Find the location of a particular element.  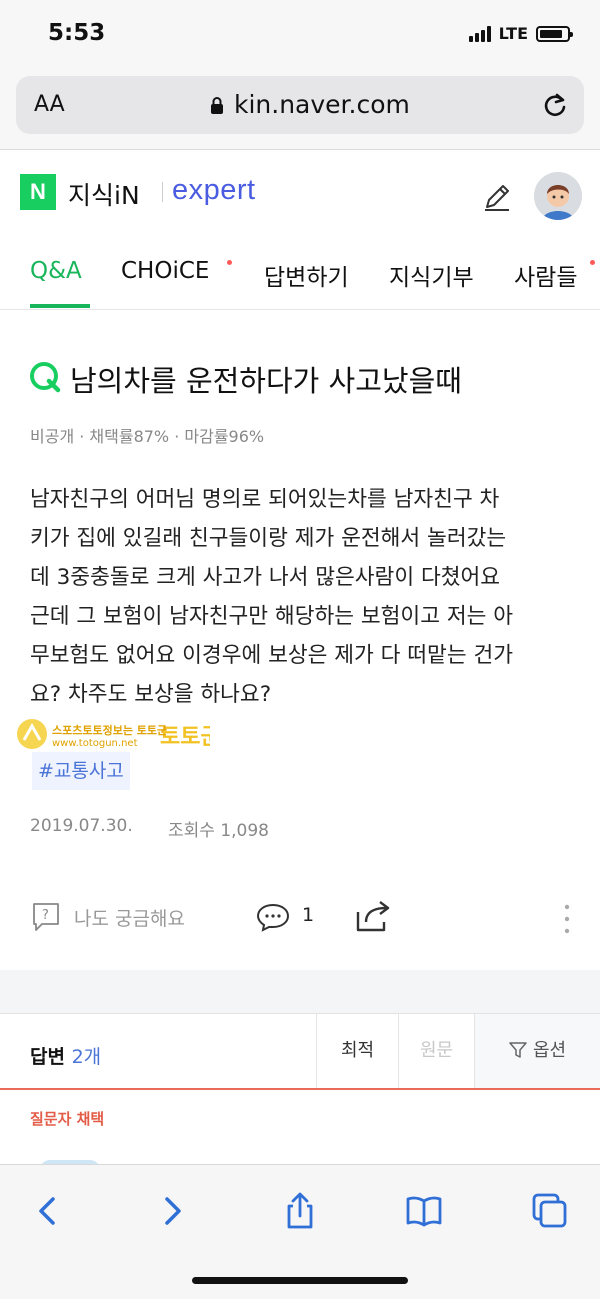

forward-icon is located at coordinates (172, 1211).